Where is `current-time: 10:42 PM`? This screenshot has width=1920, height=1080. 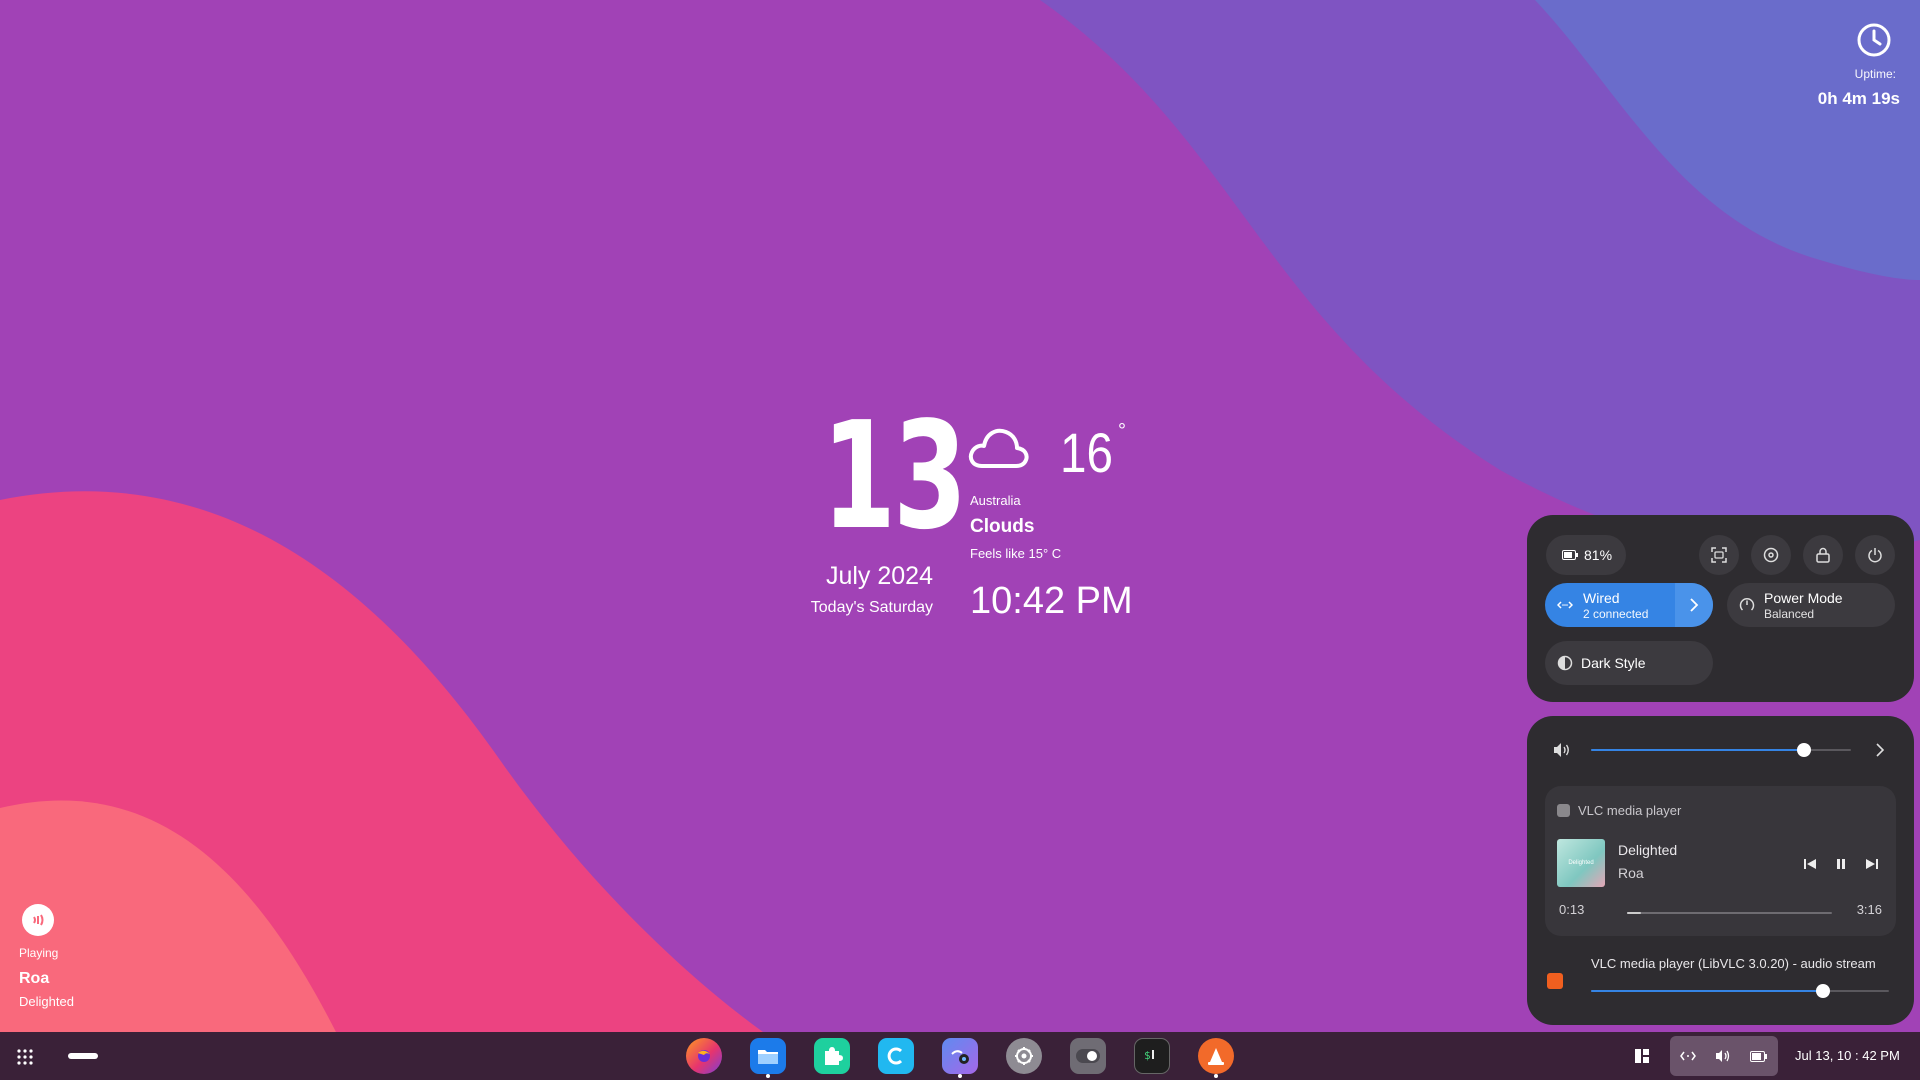
current-time: 10:42 PM is located at coordinates (1051, 601).